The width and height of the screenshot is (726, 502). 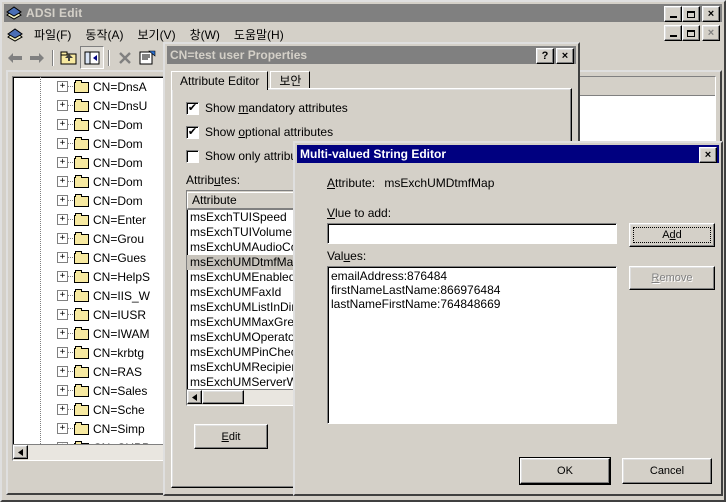 I want to click on value-to-add-textbox, so click(x=472, y=233).